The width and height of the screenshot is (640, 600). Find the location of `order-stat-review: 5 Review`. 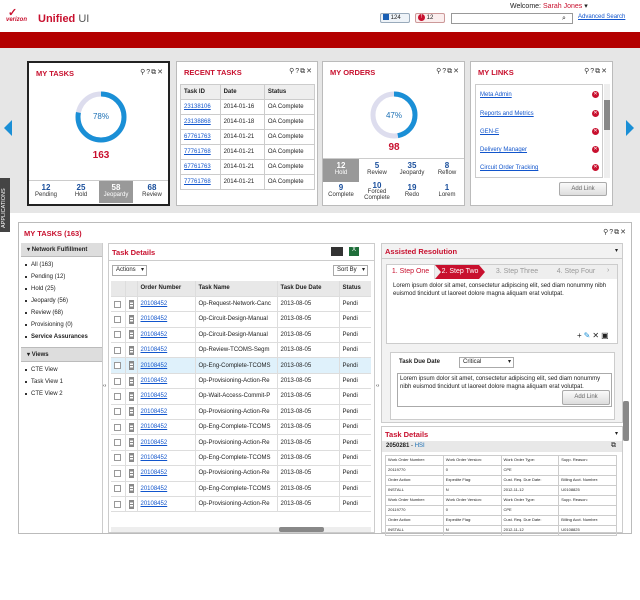

order-stat-review: 5 Review is located at coordinates (377, 168).